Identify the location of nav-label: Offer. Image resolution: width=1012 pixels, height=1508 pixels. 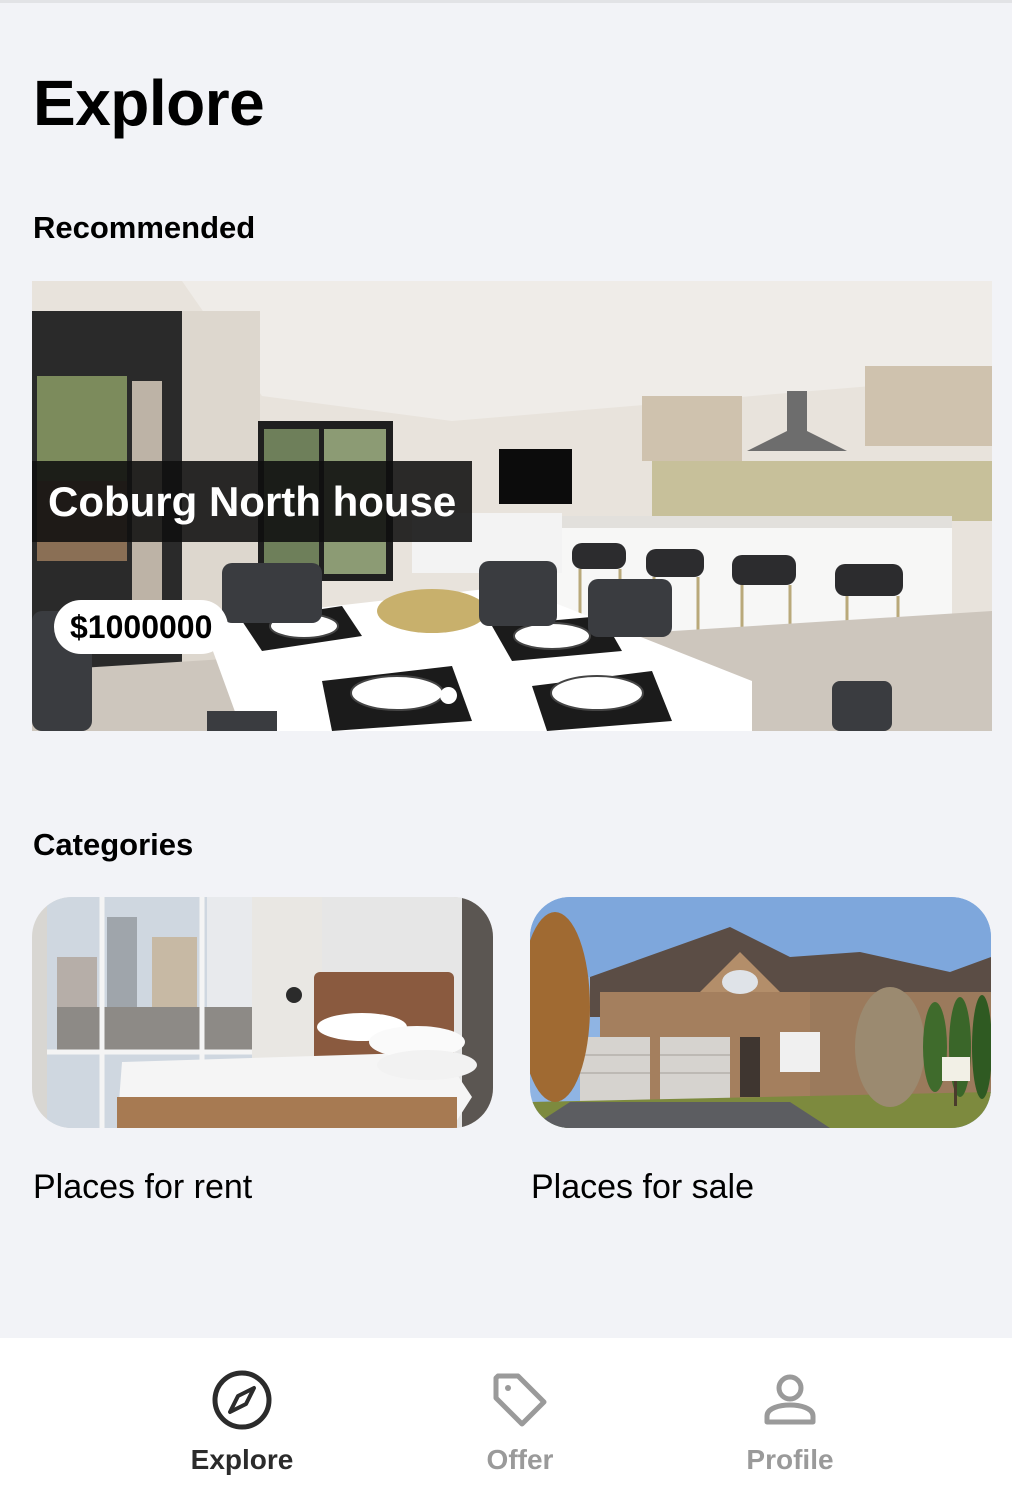
(520, 1459).